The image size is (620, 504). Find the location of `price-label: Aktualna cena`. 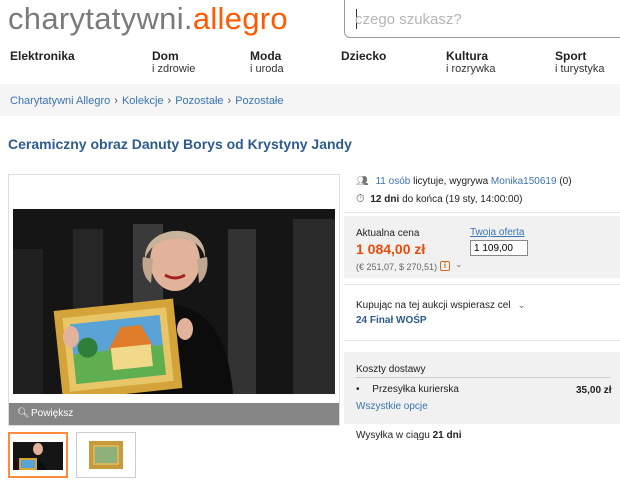

price-label: Aktualna cena is located at coordinates (388, 233).